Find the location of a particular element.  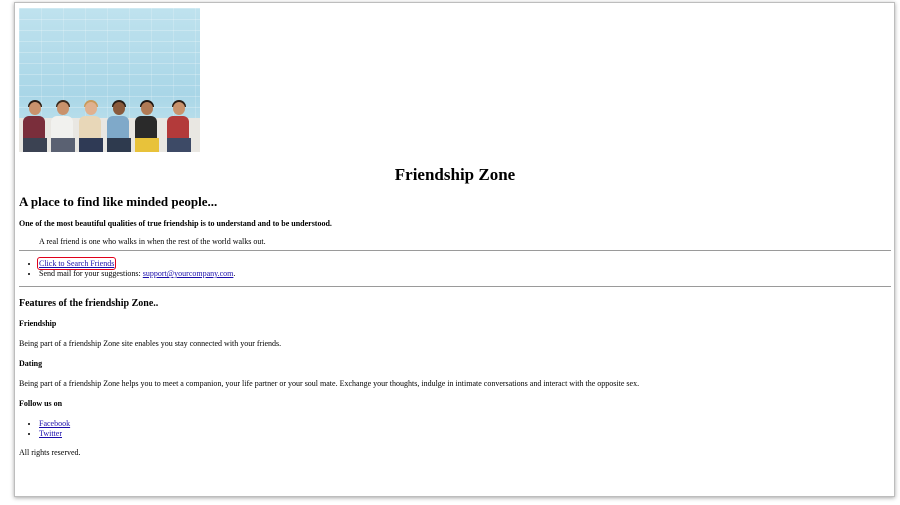

divider-top is located at coordinates (455, 250).